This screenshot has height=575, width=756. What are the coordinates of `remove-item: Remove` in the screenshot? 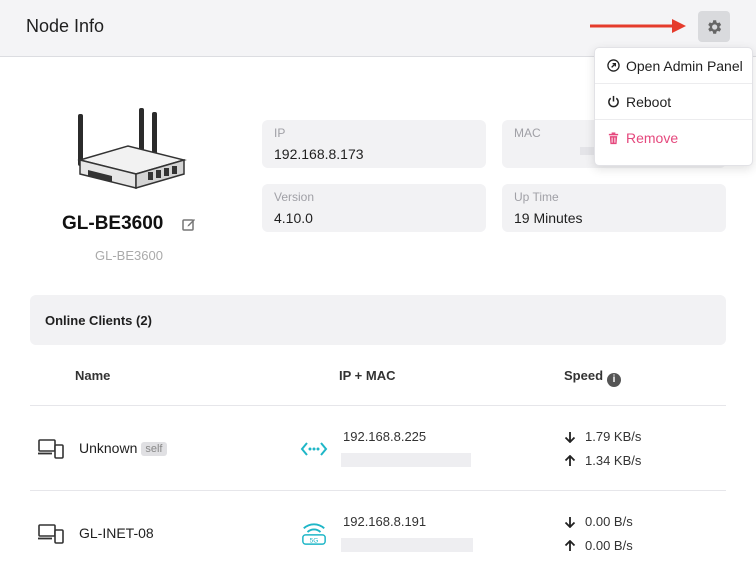 It's located at (673, 138).